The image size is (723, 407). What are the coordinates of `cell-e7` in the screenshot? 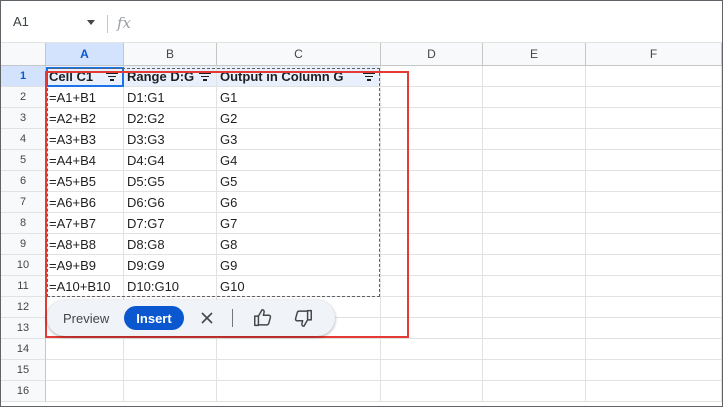 It's located at (534, 202).